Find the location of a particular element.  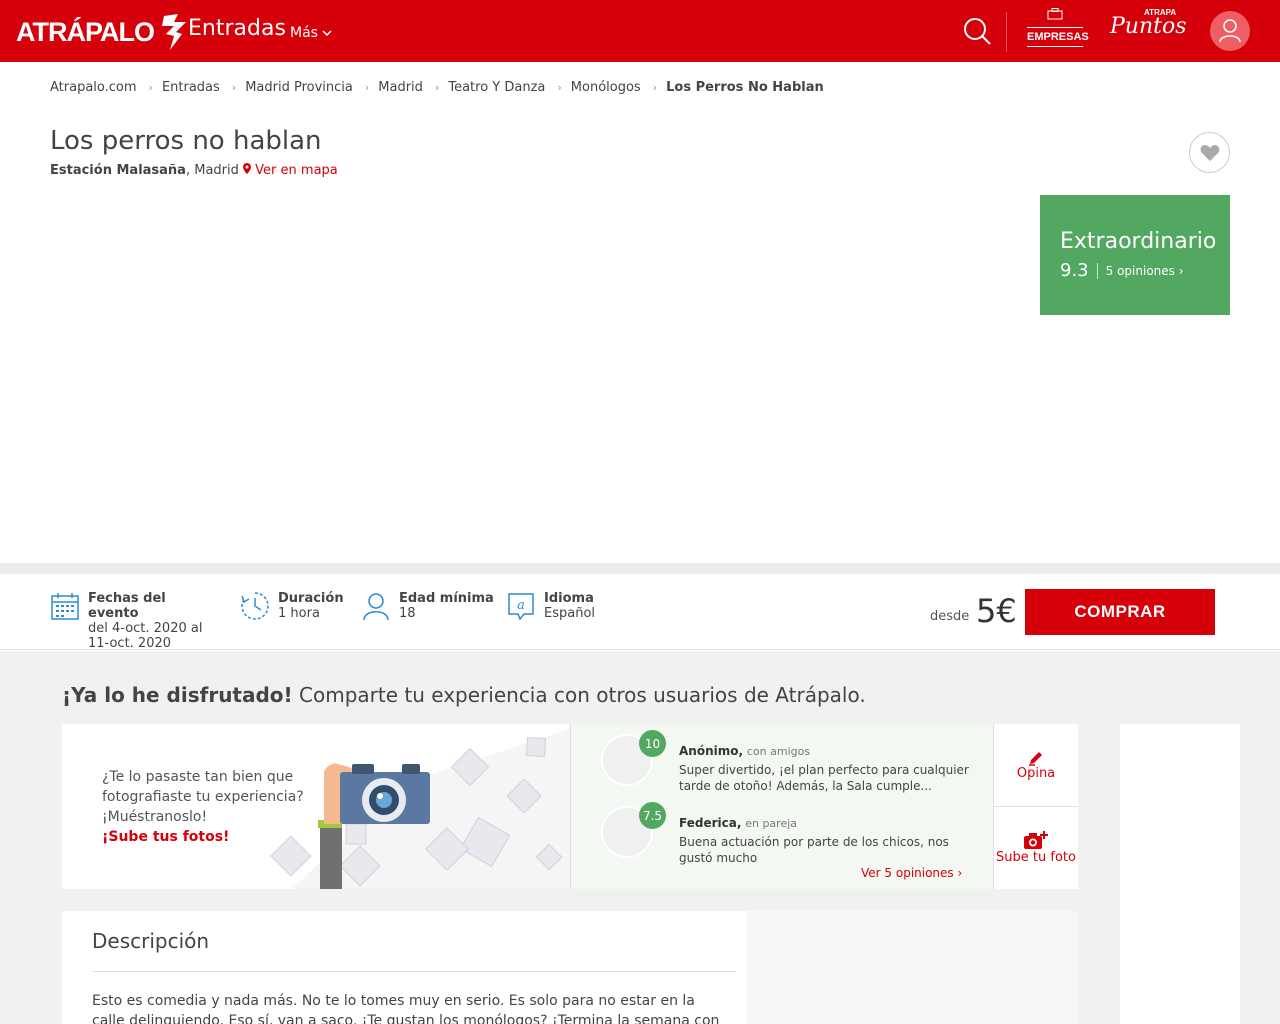

breadcrumb-item: Monólogos › is located at coordinates (618, 87).